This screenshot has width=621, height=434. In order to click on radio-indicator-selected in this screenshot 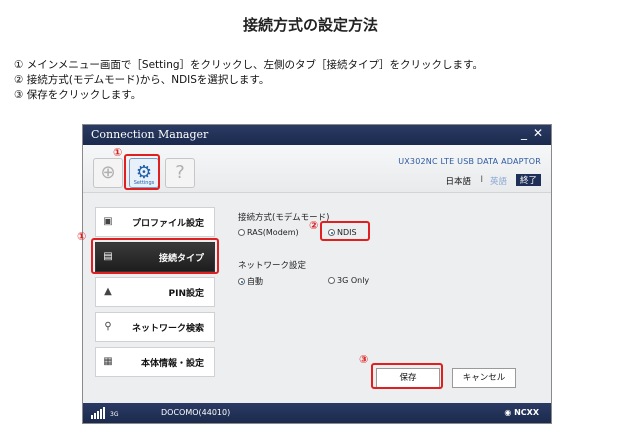, I will do `click(241, 281)`.